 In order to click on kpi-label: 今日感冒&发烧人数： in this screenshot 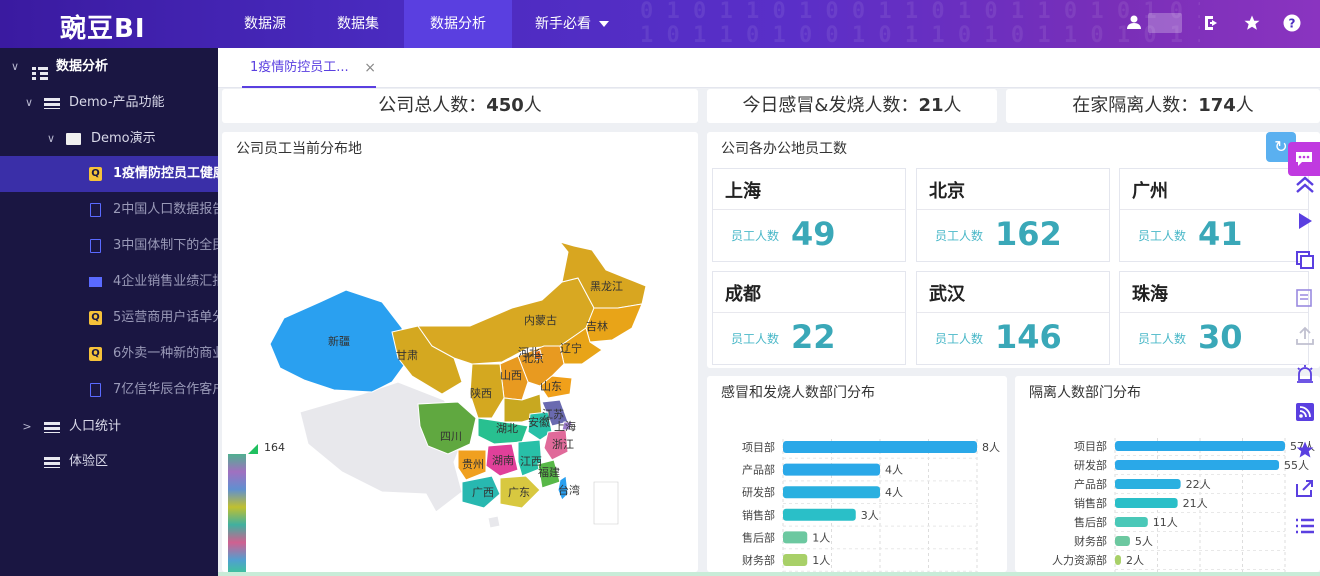, I will do `click(830, 105)`.